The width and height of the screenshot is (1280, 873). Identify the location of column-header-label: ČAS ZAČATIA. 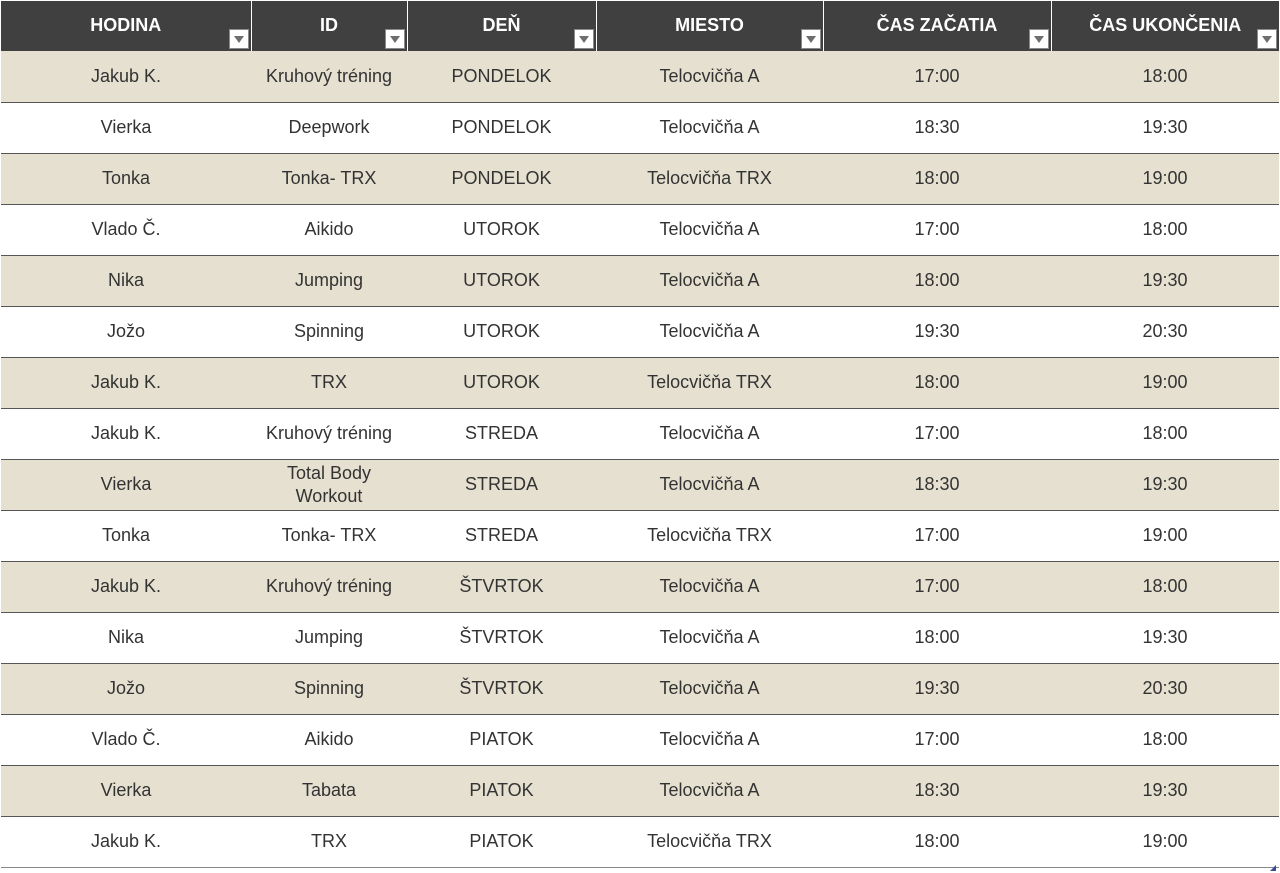
(937, 25).